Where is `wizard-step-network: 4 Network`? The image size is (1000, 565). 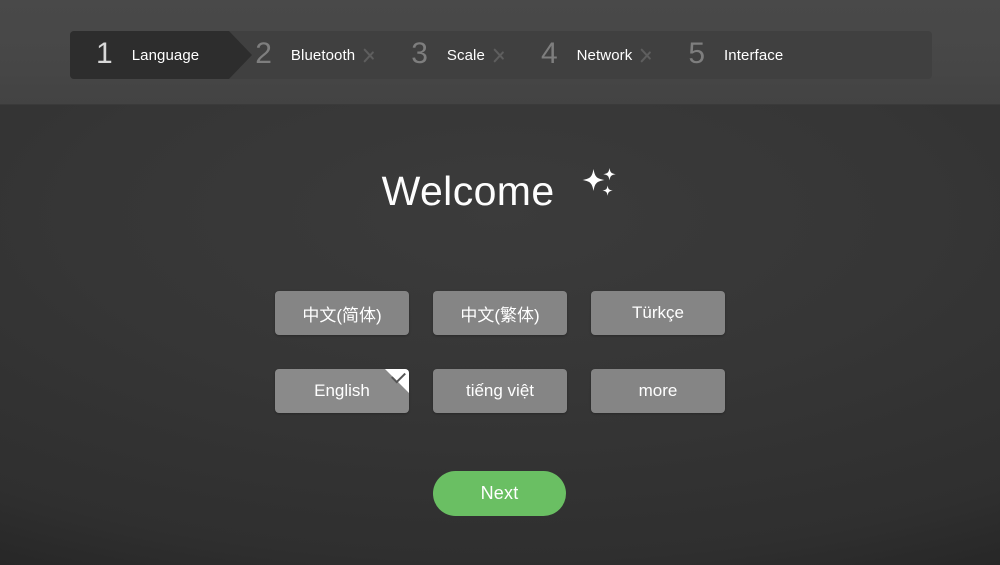 wizard-step-network: 4 Network is located at coordinates (588, 55).